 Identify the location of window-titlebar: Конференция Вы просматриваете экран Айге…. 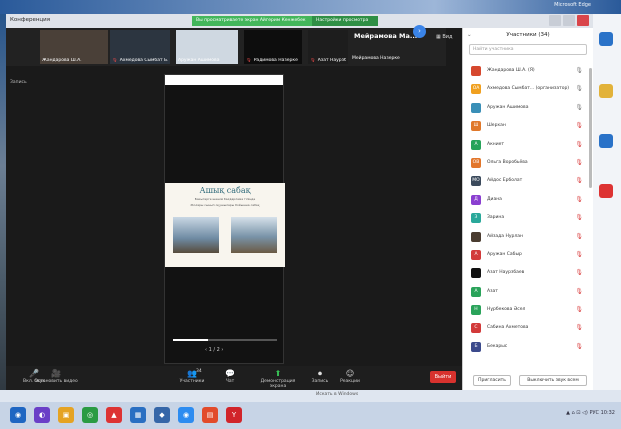
(299, 21).